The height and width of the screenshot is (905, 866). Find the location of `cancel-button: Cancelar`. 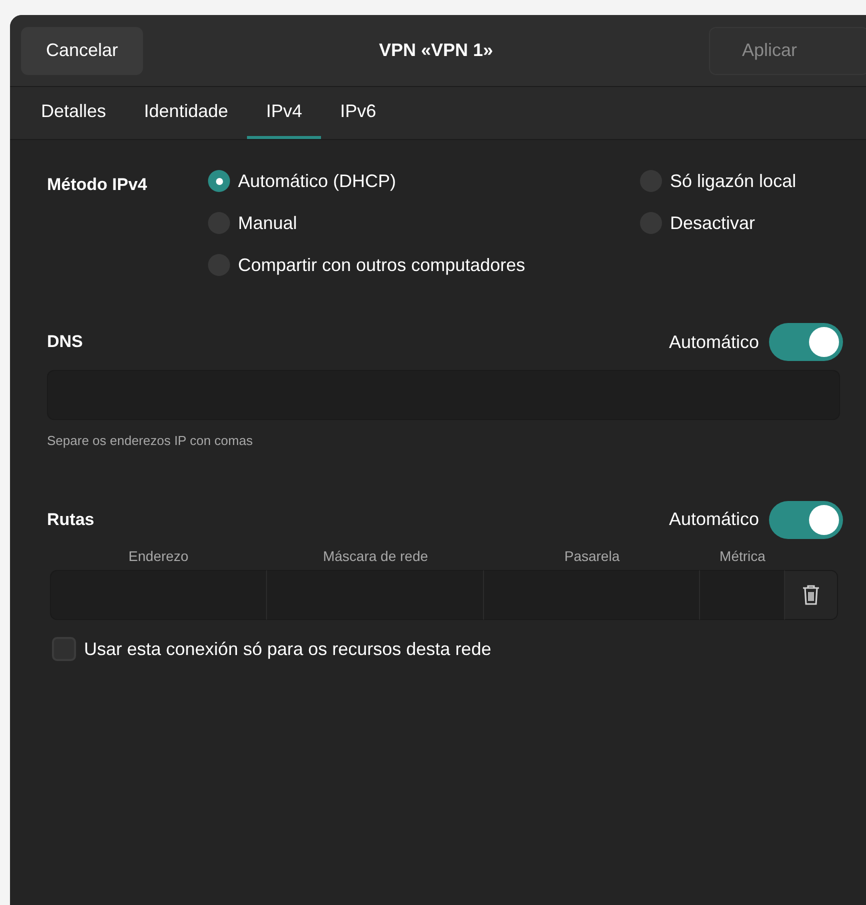

cancel-button: Cancelar is located at coordinates (82, 50).